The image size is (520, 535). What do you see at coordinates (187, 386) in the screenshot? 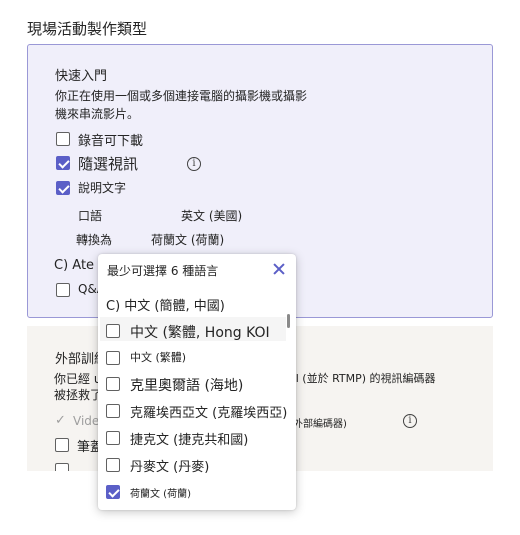
I see `item-label: 克里奧爾語 (海地)` at bounding box center [187, 386].